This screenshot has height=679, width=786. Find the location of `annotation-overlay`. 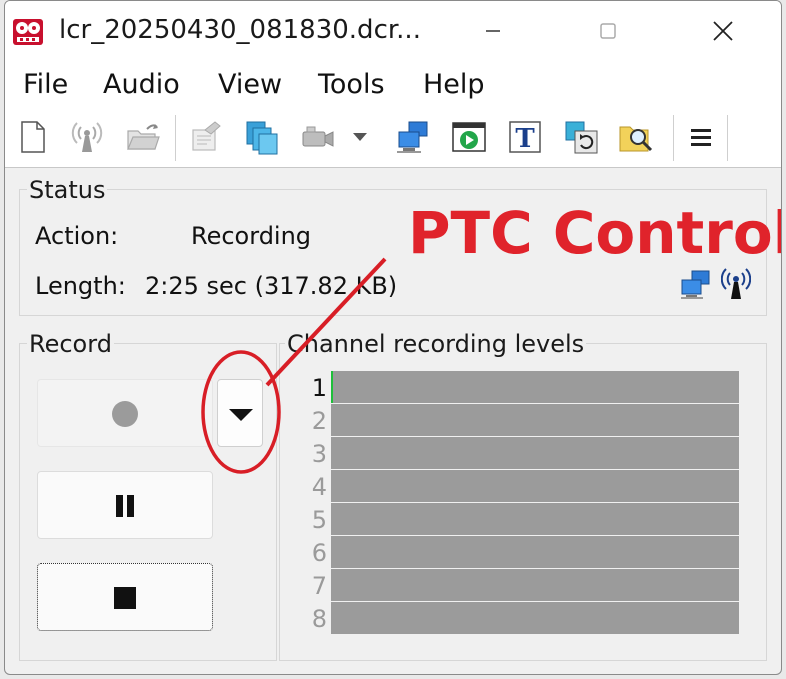

annotation-overlay is located at coordinates (294, 365).